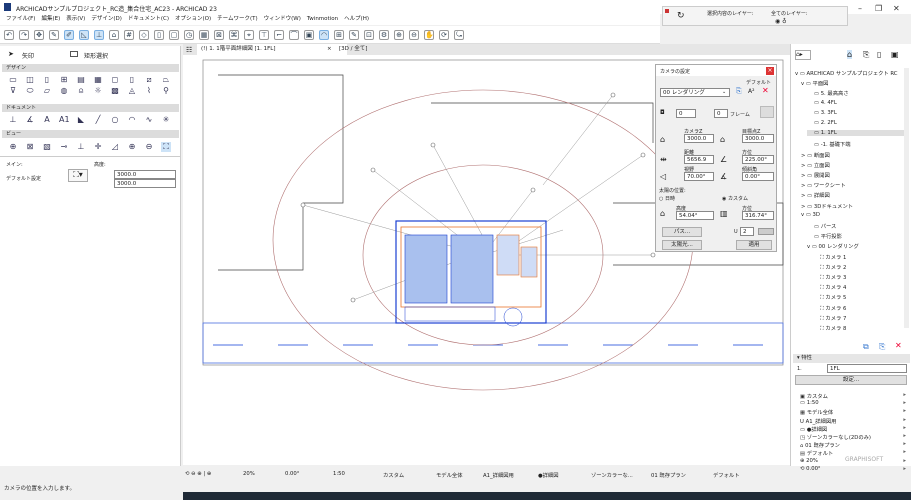  Describe the element at coordinates (853, 165) in the screenshot. I see `navigator-item: > ▭ 立面図` at that location.